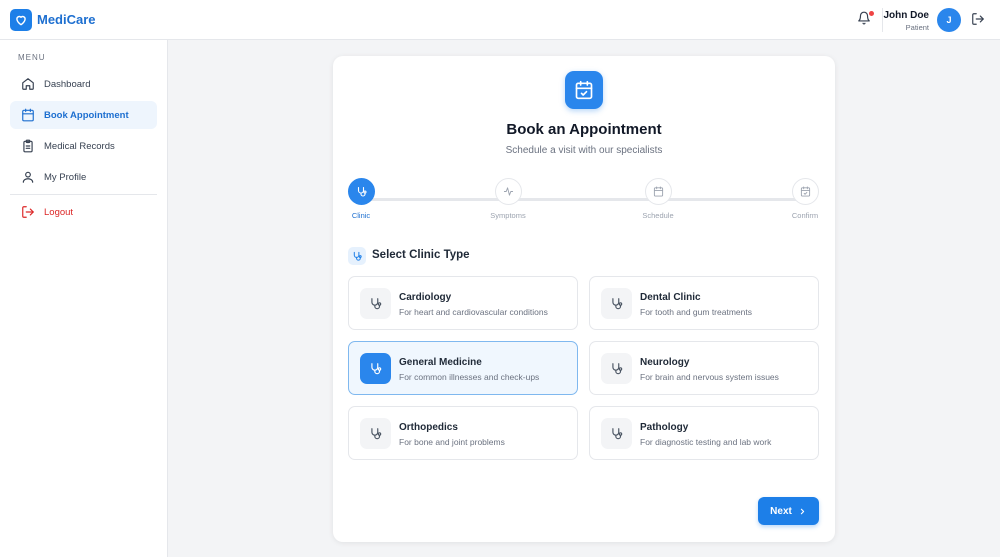 This screenshot has height=557, width=1000. What do you see at coordinates (584, 150) in the screenshot?
I see `page-subtitle: Schedule a visit with our specialists` at bounding box center [584, 150].